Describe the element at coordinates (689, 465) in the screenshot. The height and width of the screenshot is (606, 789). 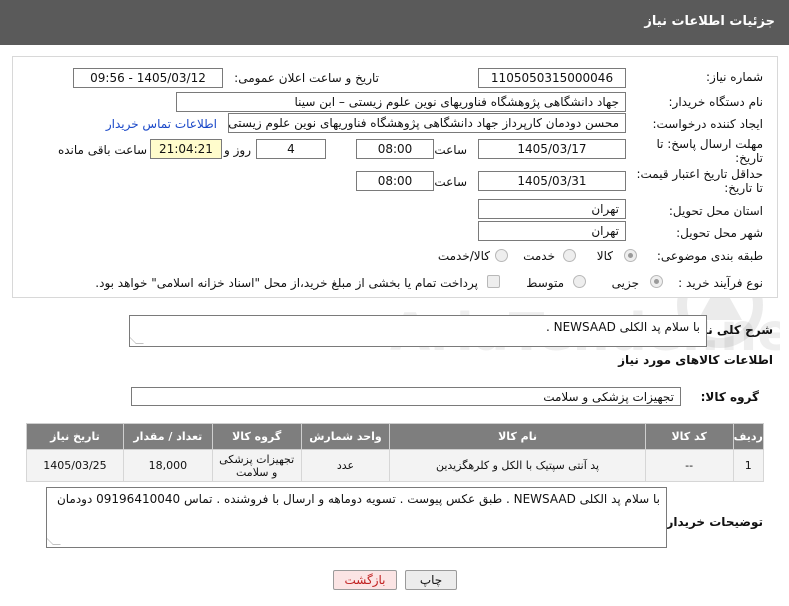
I see `cell-code: --` at that location.